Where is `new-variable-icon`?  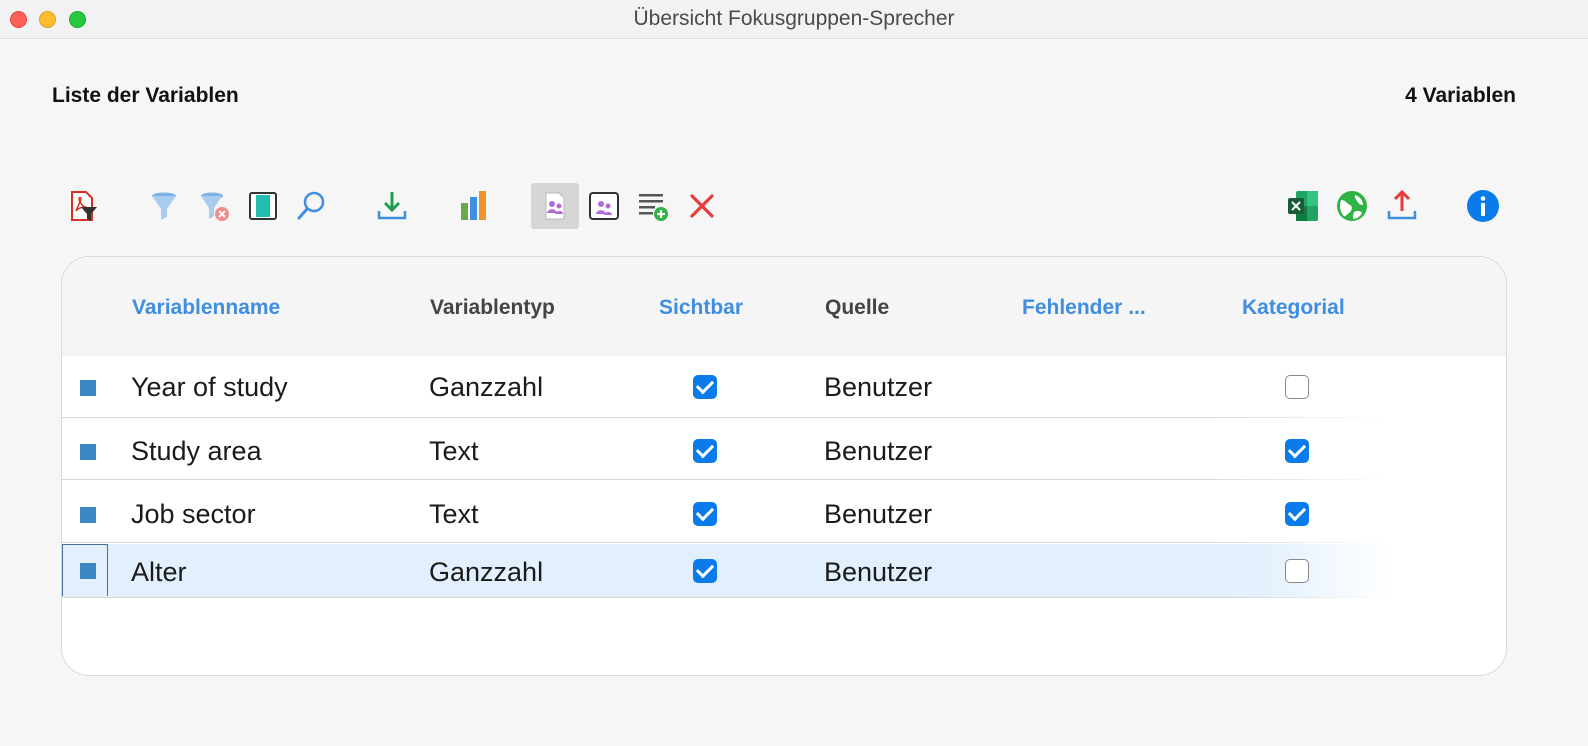 new-variable-icon is located at coordinates (653, 207).